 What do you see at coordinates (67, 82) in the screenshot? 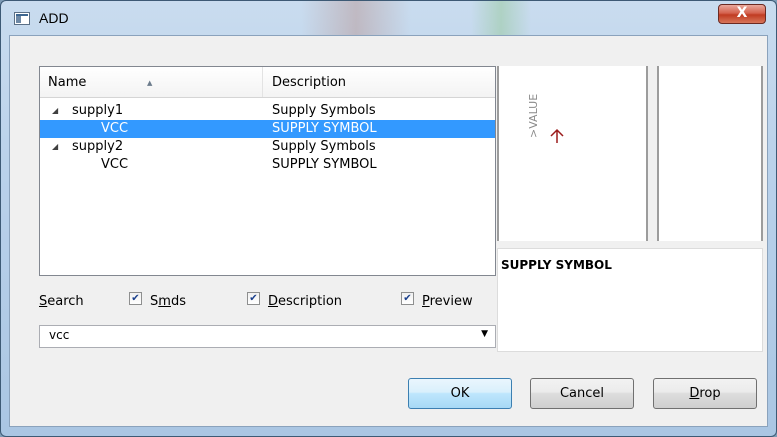
I see `column-header-label: Name` at bounding box center [67, 82].